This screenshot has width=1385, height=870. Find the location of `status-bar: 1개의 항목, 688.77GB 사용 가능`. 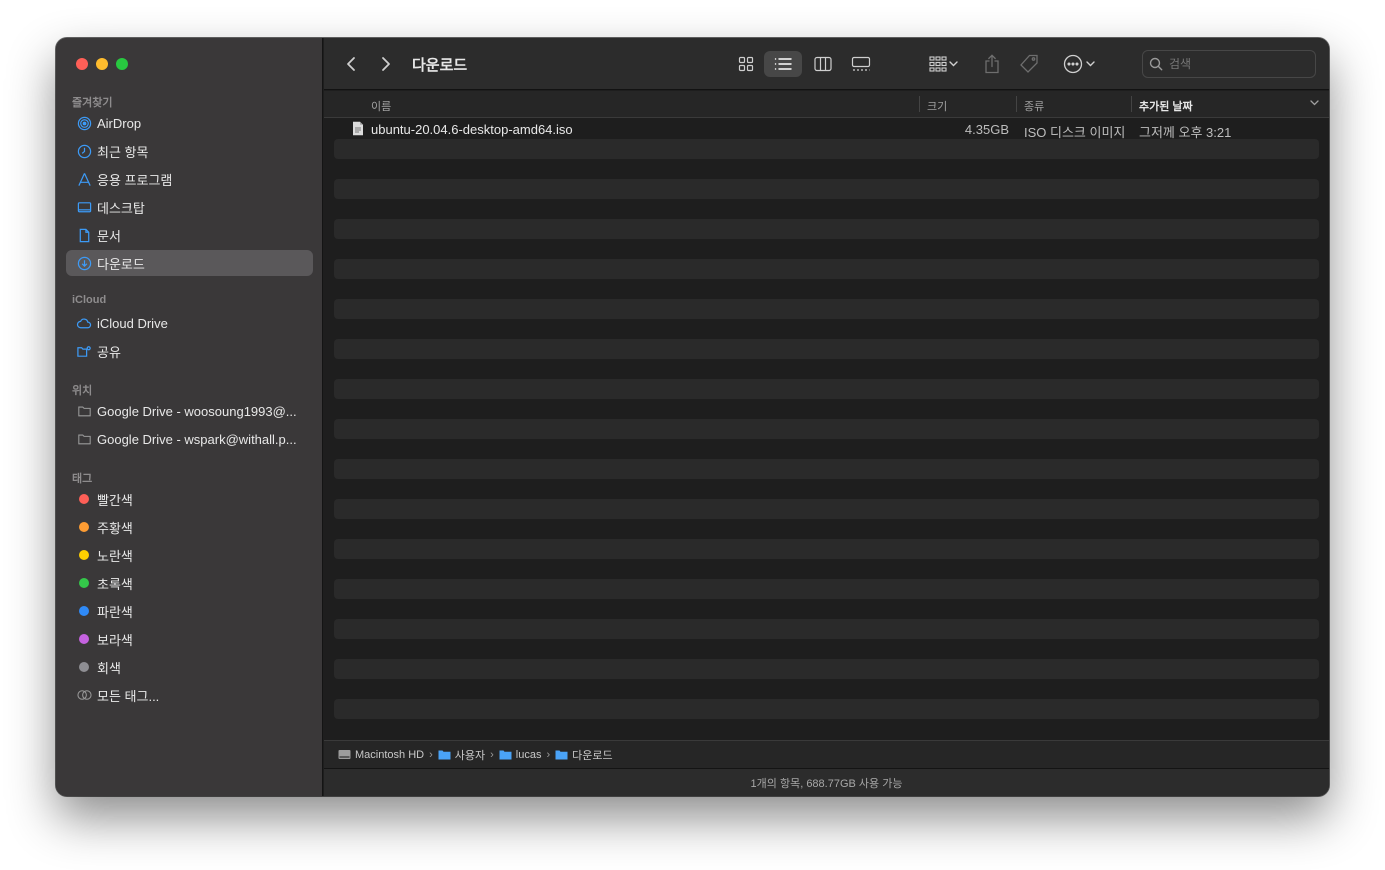

status-bar: 1개의 항목, 688.77GB 사용 가능 is located at coordinates (826, 782).